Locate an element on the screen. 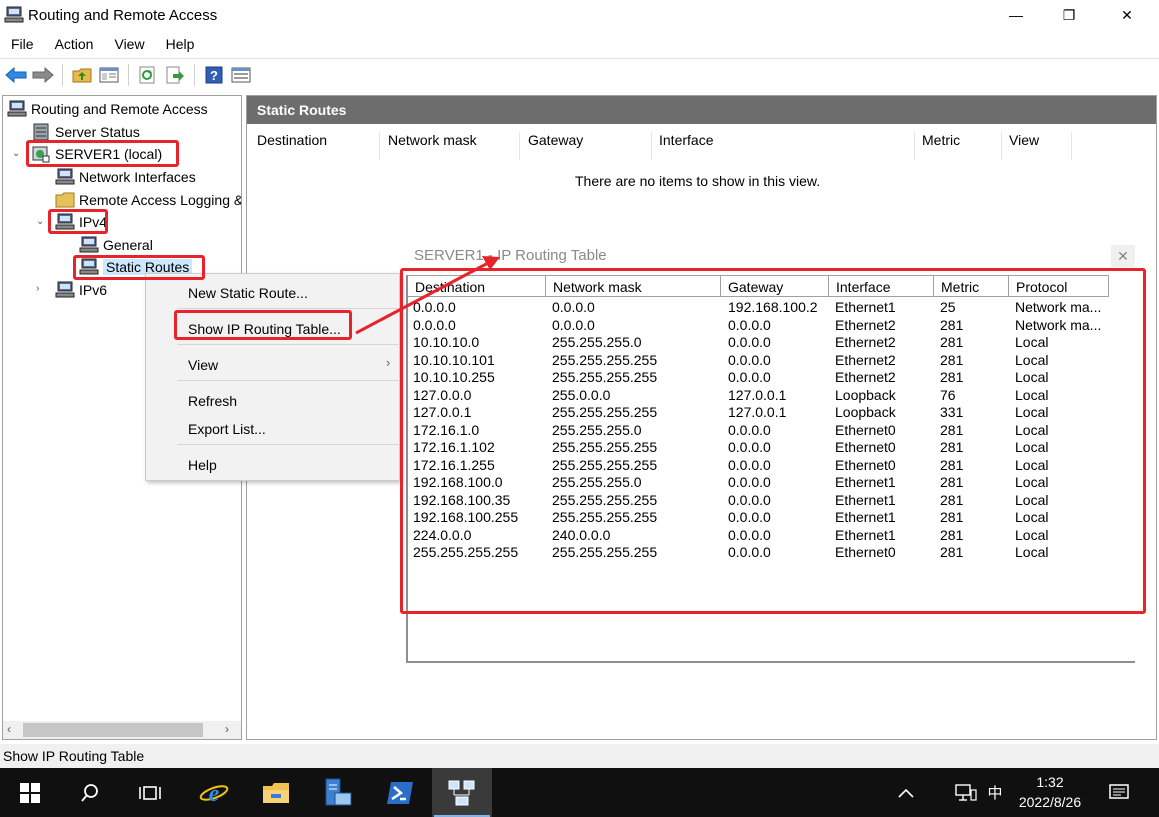  submenu-arrow-icon: › is located at coordinates (388, 362).